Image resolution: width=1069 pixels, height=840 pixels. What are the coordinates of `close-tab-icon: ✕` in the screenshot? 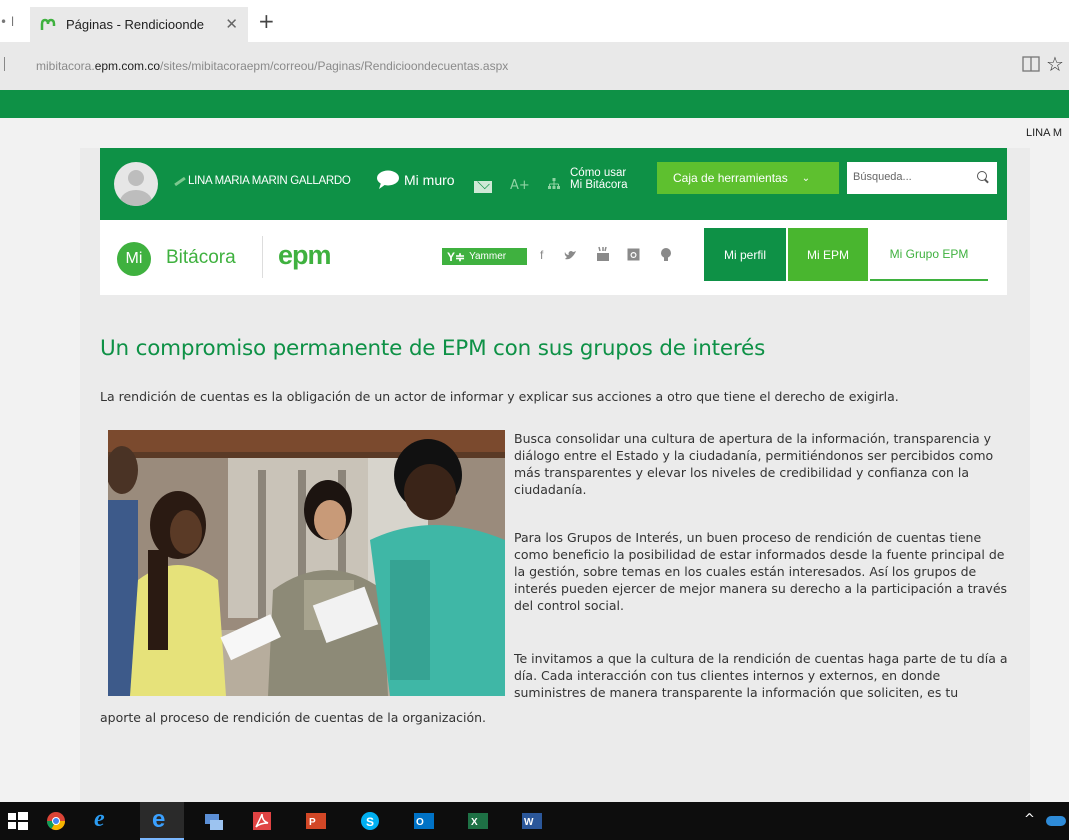 It's located at (231, 24).